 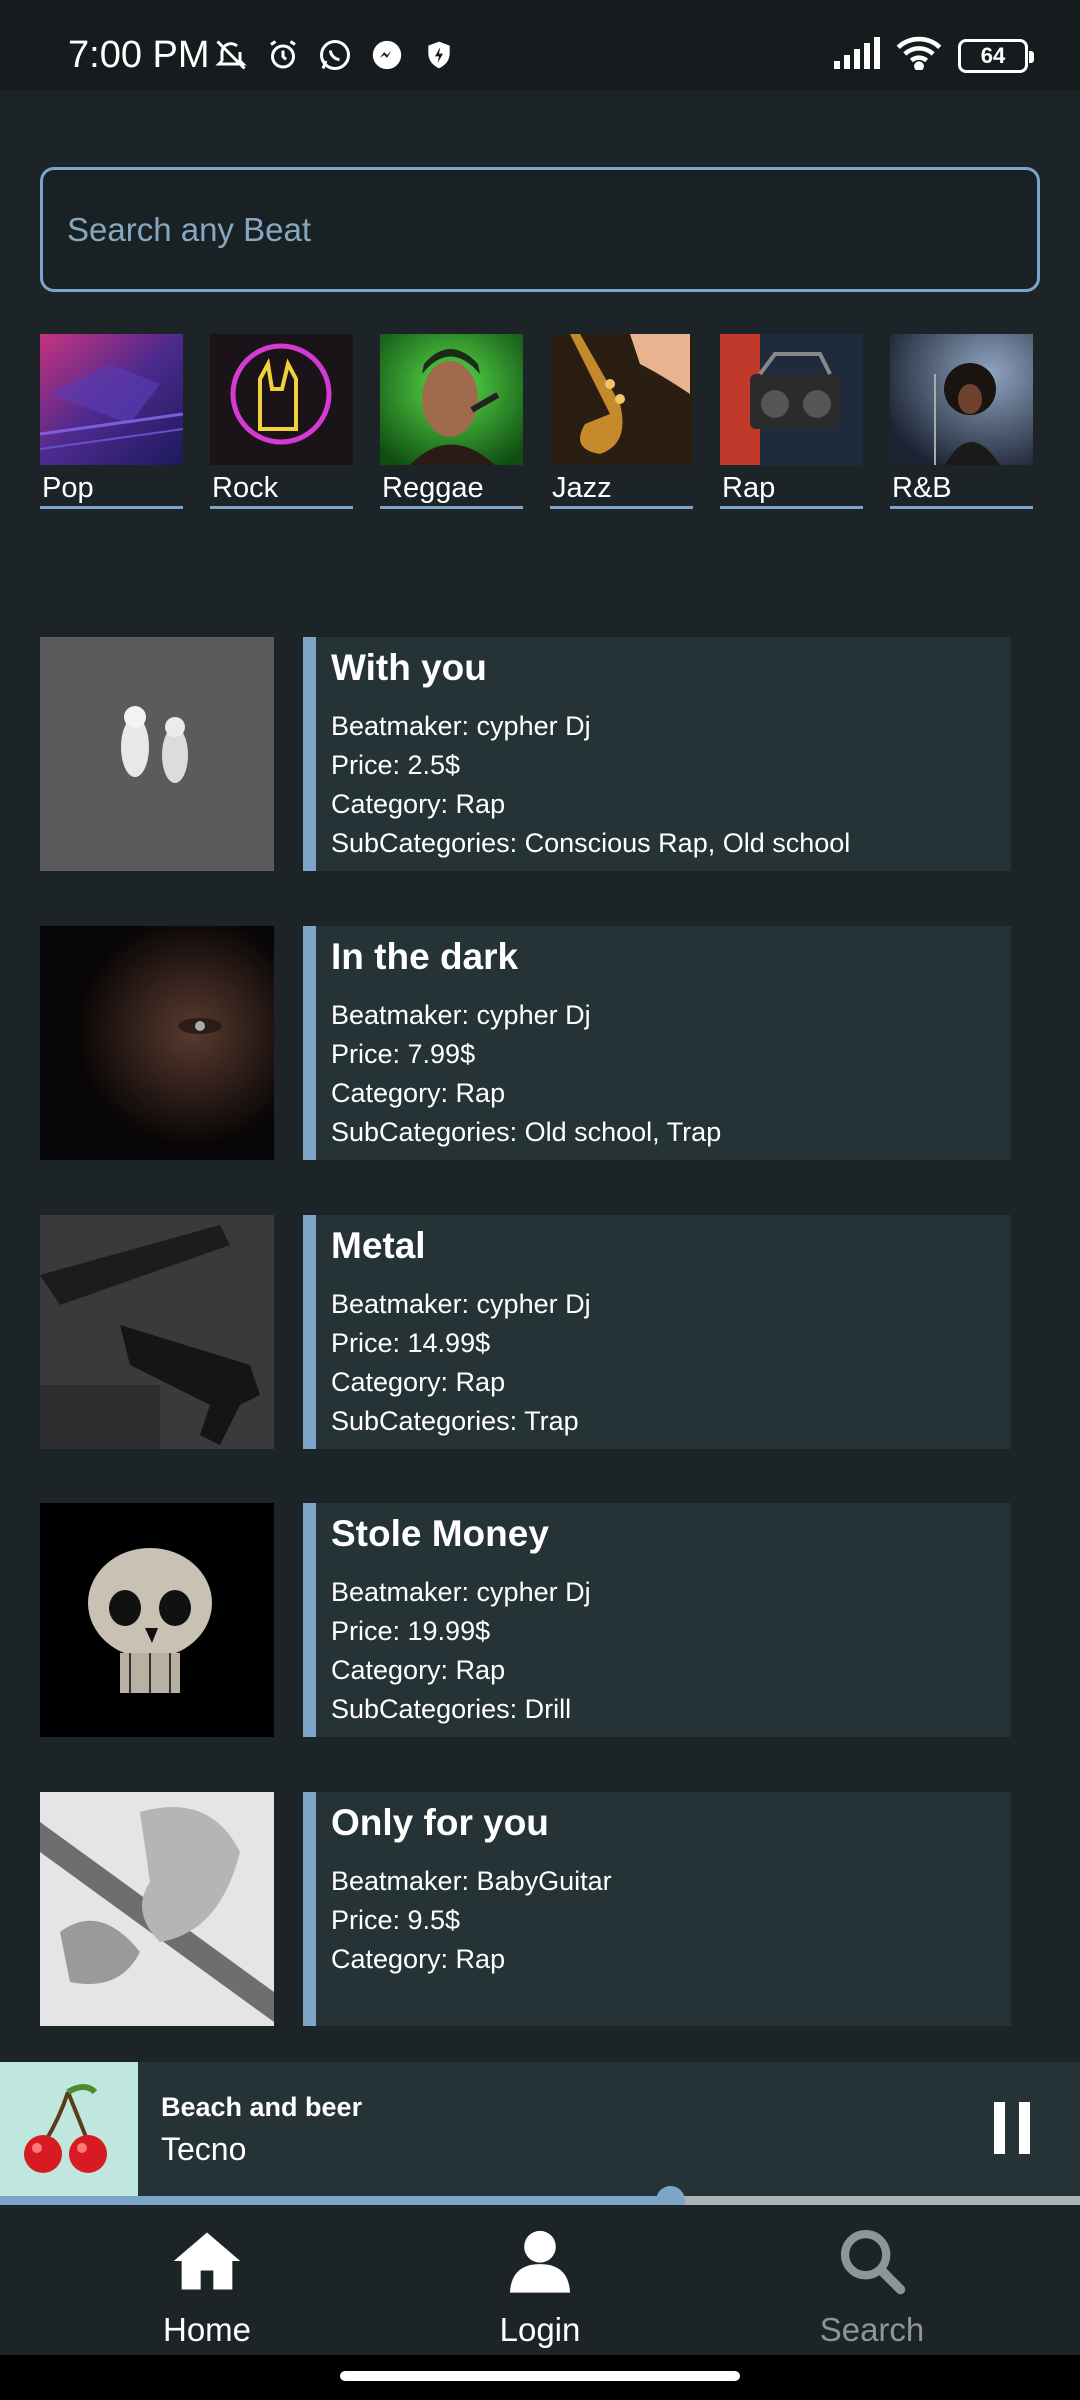 What do you see at coordinates (378, 1245) in the screenshot?
I see `beat-title: Metal` at bounding box center [378, 1245].